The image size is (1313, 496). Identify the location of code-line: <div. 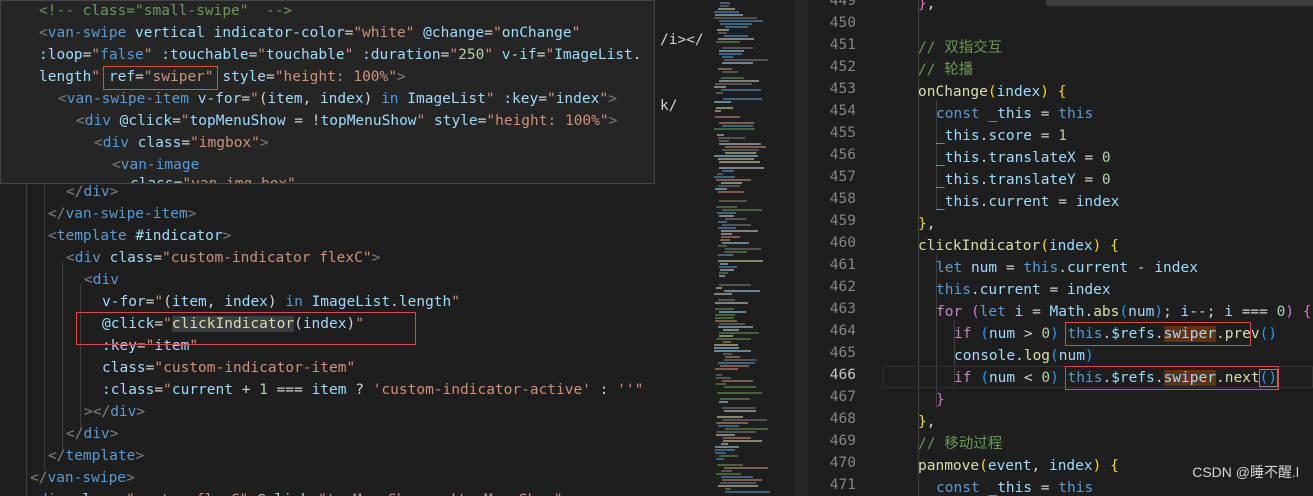
(101, 280).